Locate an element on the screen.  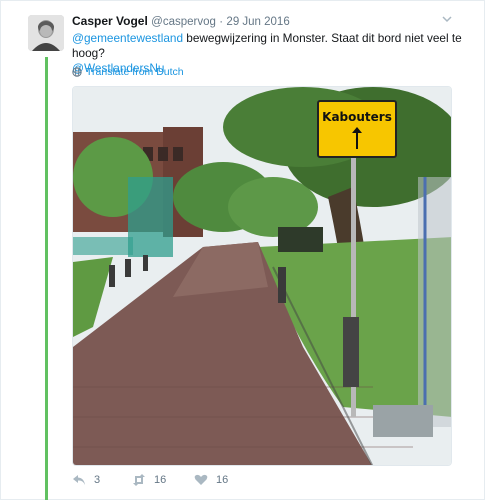
tweet-date: 29 Jun 2016 is located at coordinates (257, 22).